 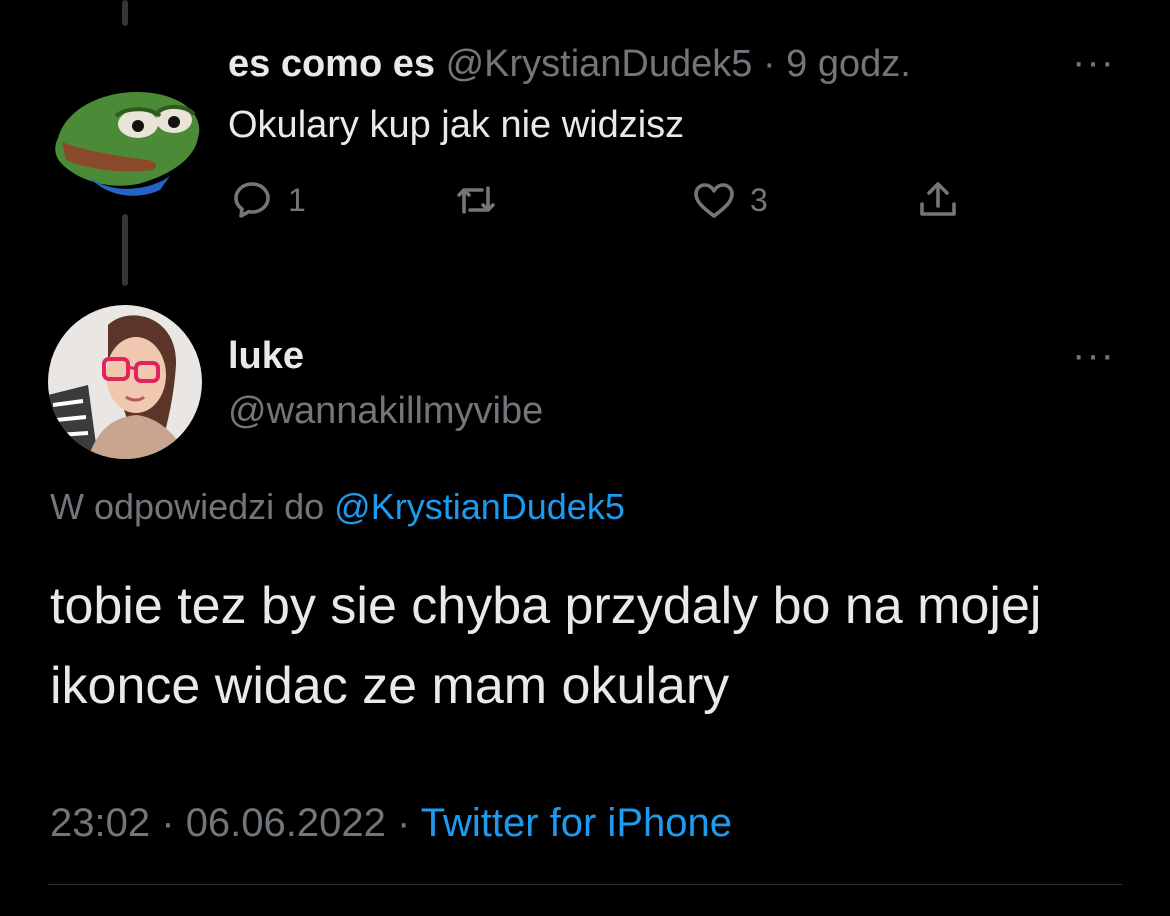 I want to click on share-icon, so click(x=938, y=199).